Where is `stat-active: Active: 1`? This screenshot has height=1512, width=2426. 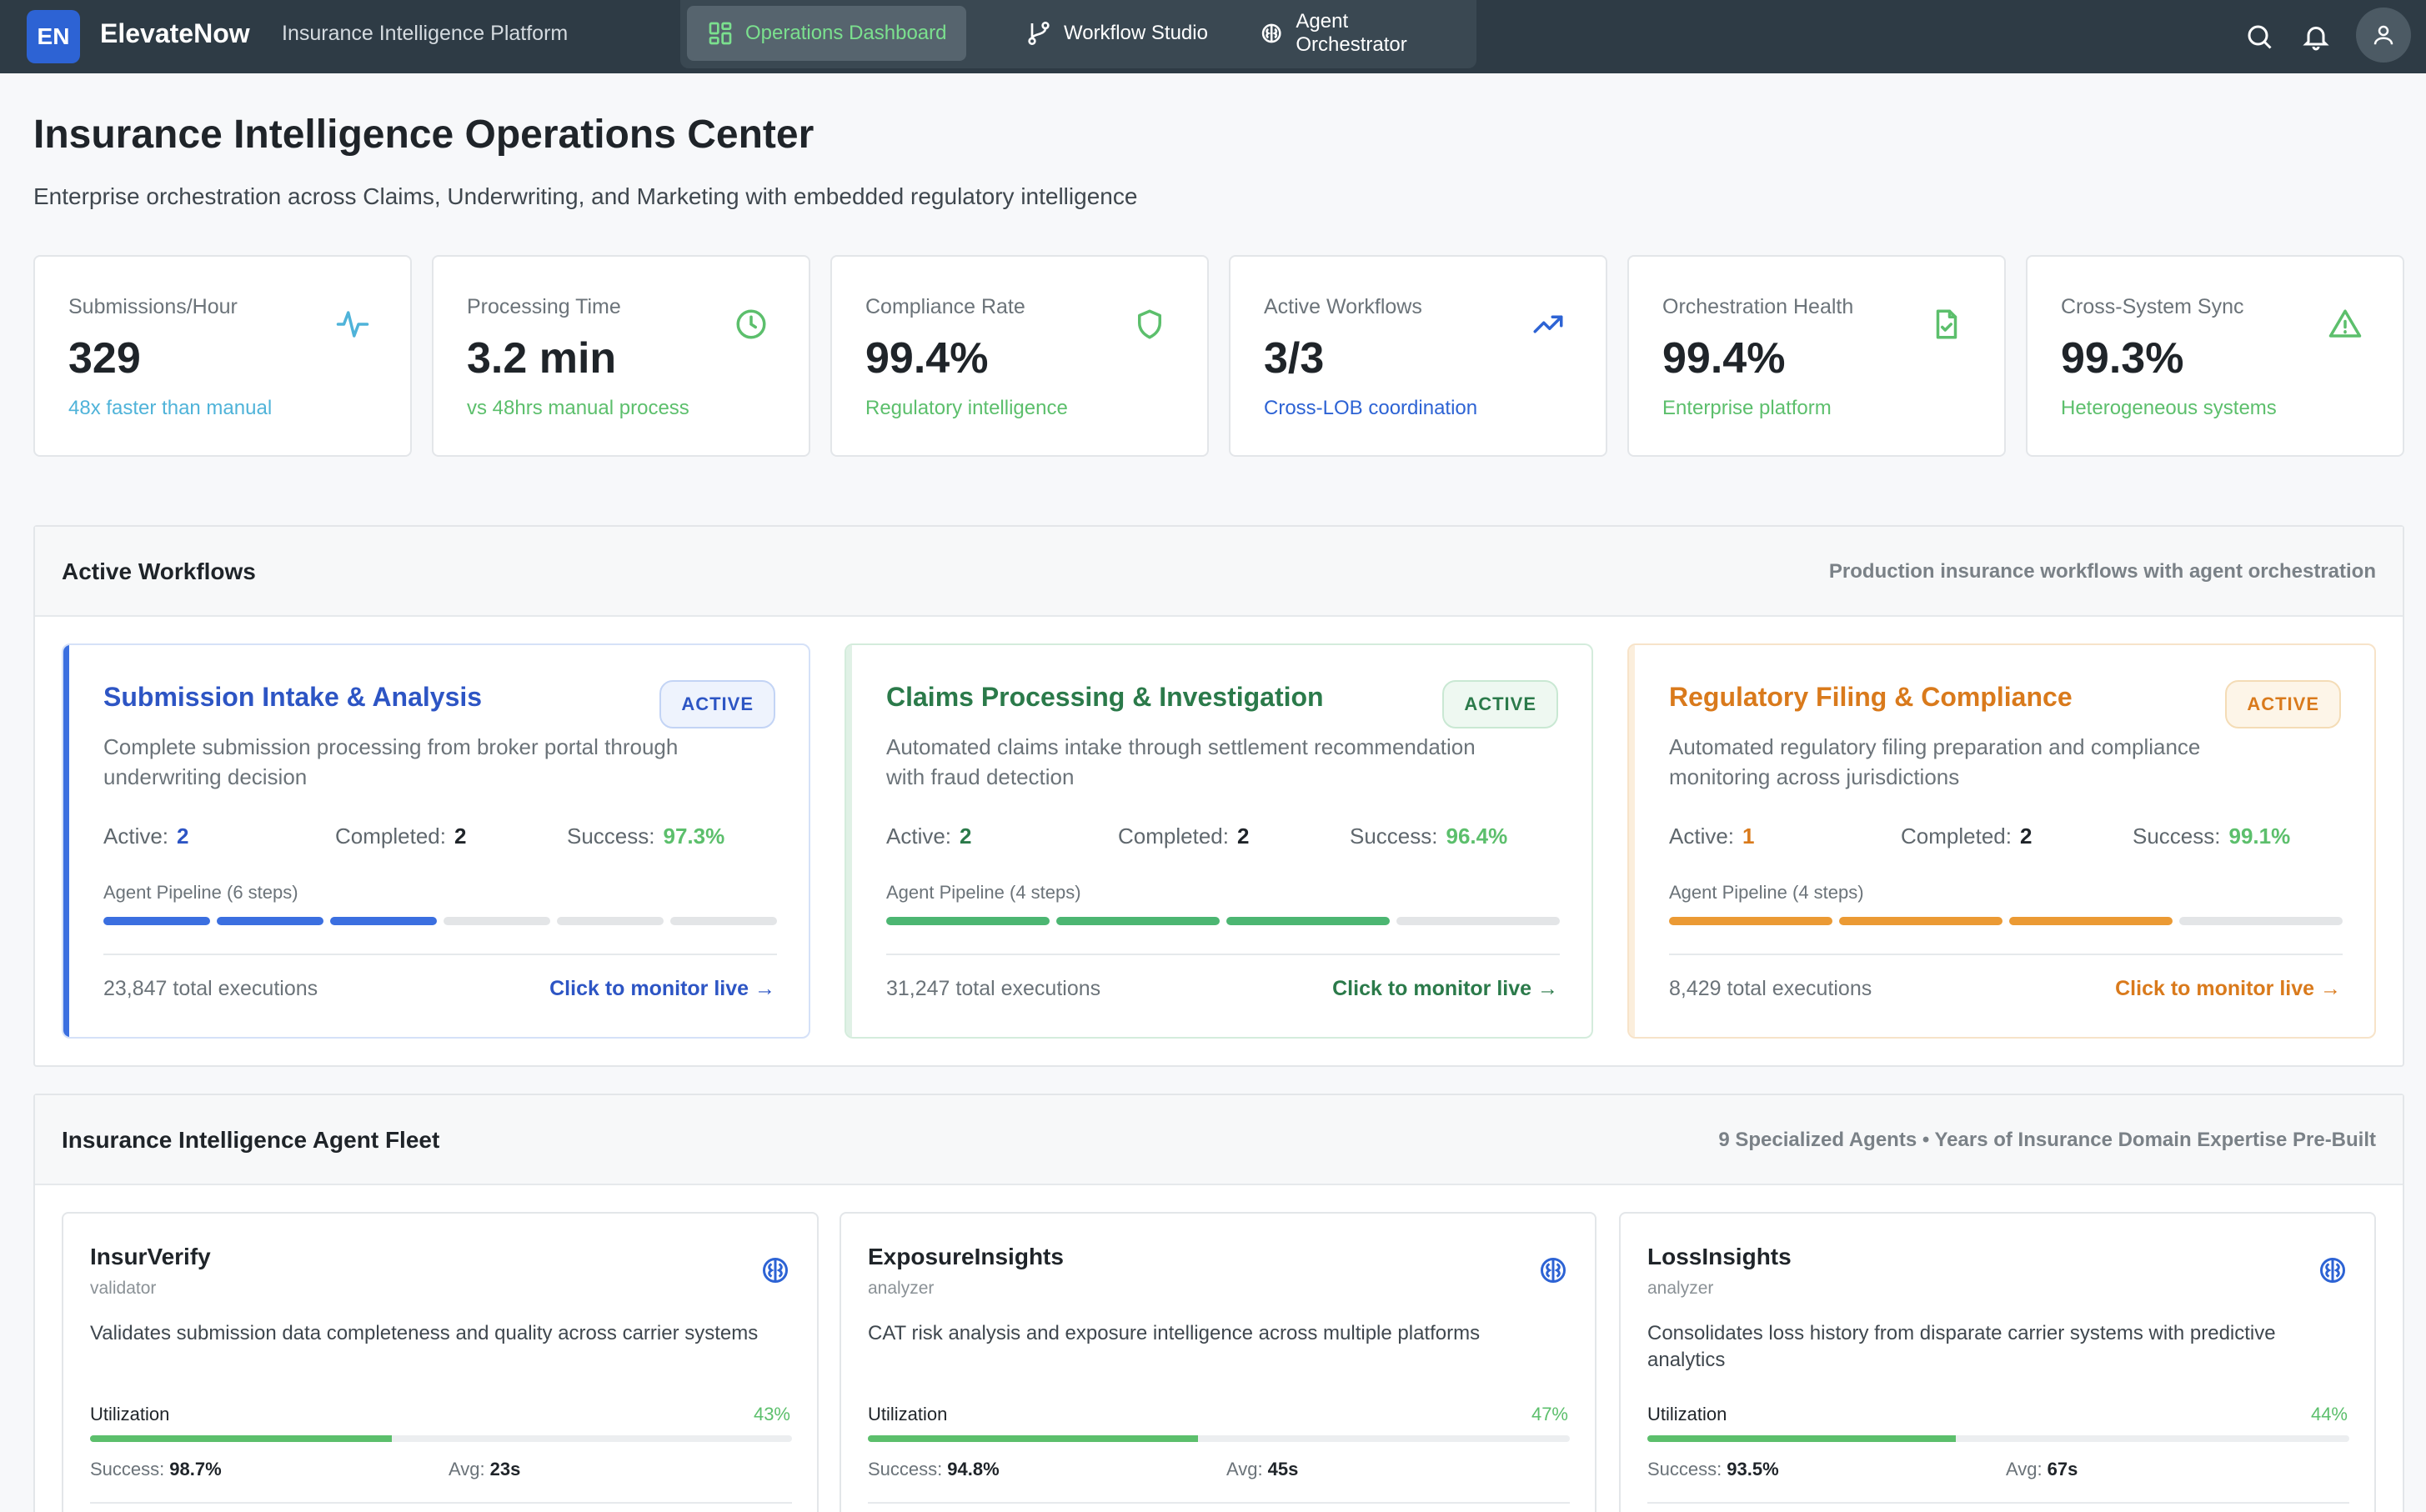
stat-active: Active: 1 is located at coordinates (1712, 836).